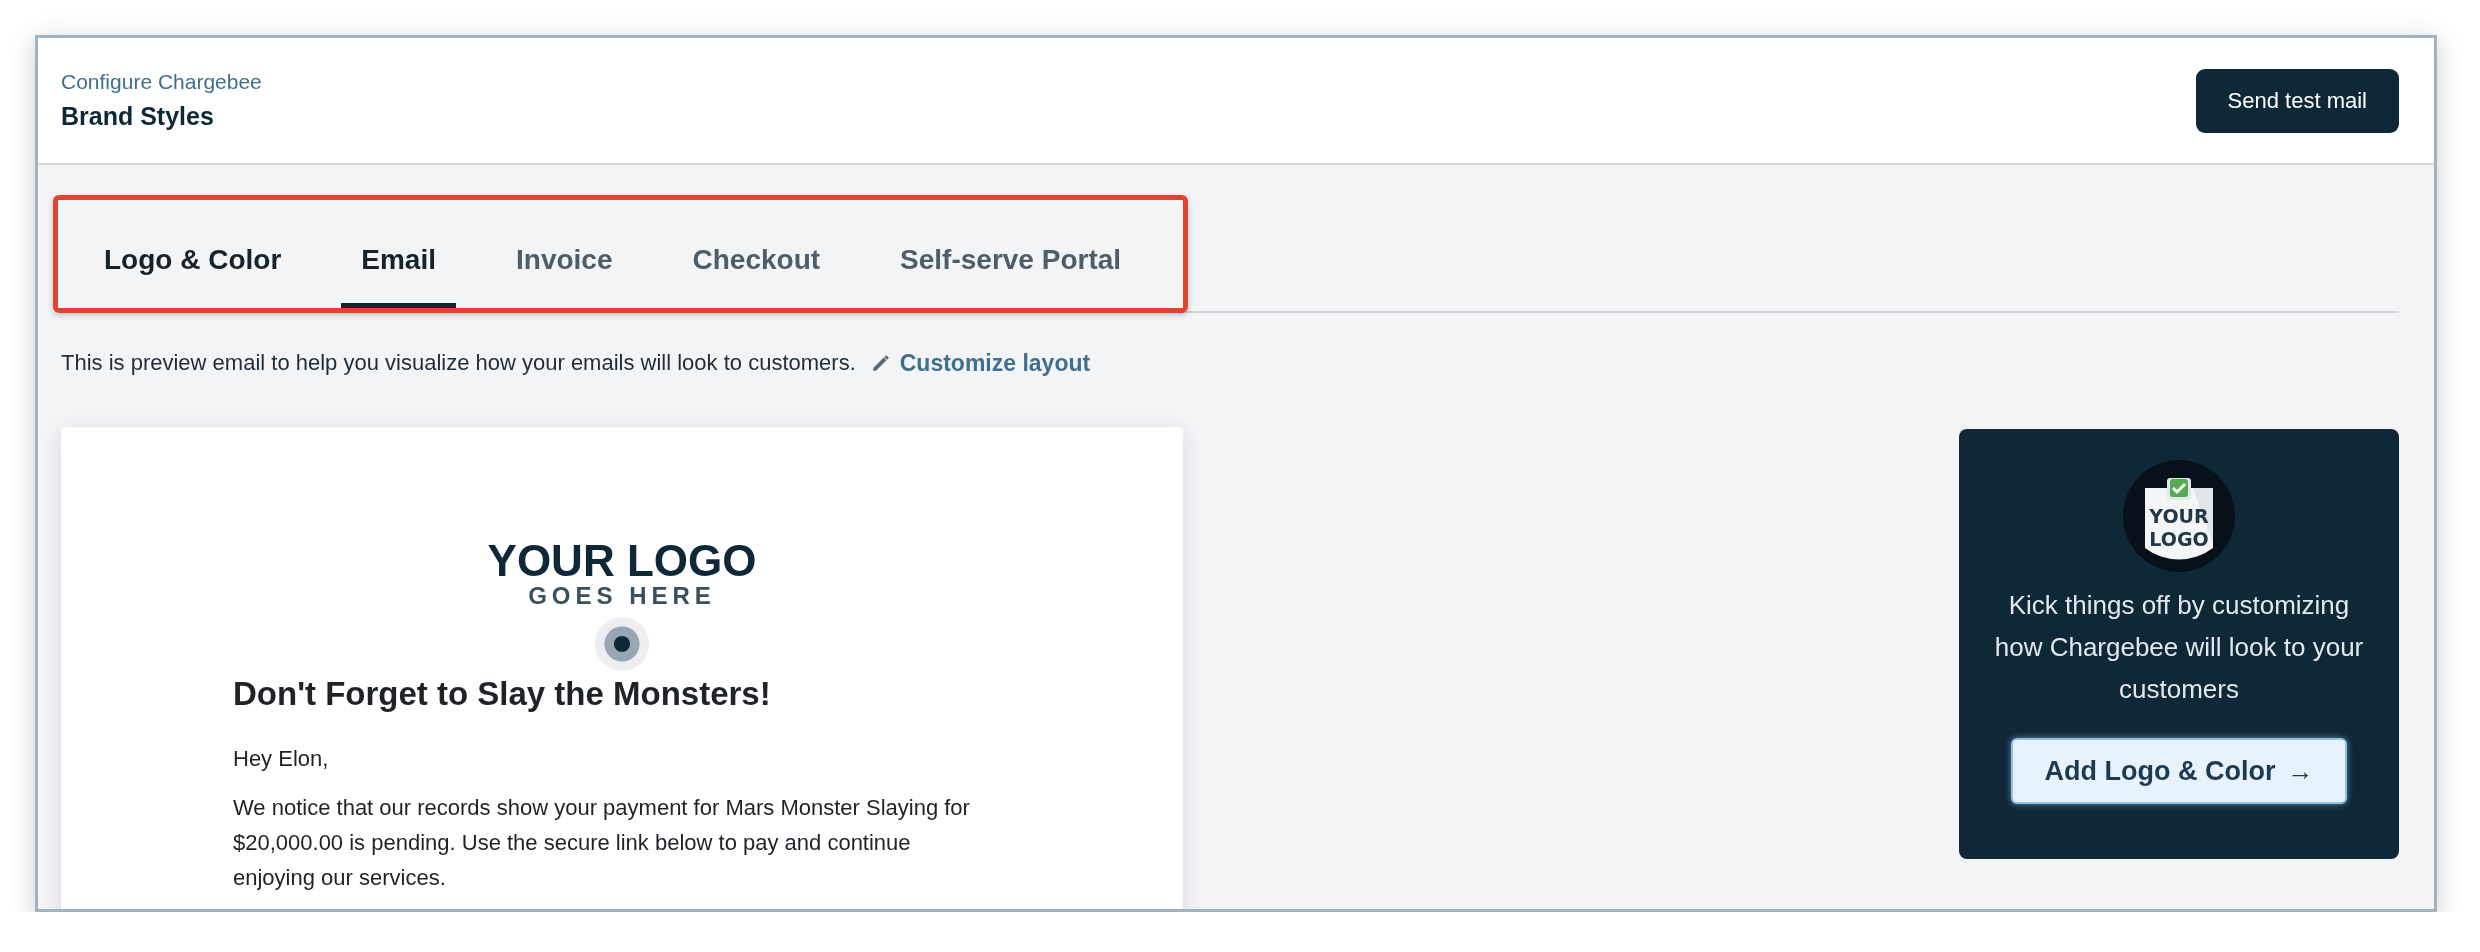 Image resolution: width=2480 pixels, height=952 pixels. What do you see at coordinates (564, 273) in the screenshot?
I see `tab: Invoice` at bounding box center [564, 273].